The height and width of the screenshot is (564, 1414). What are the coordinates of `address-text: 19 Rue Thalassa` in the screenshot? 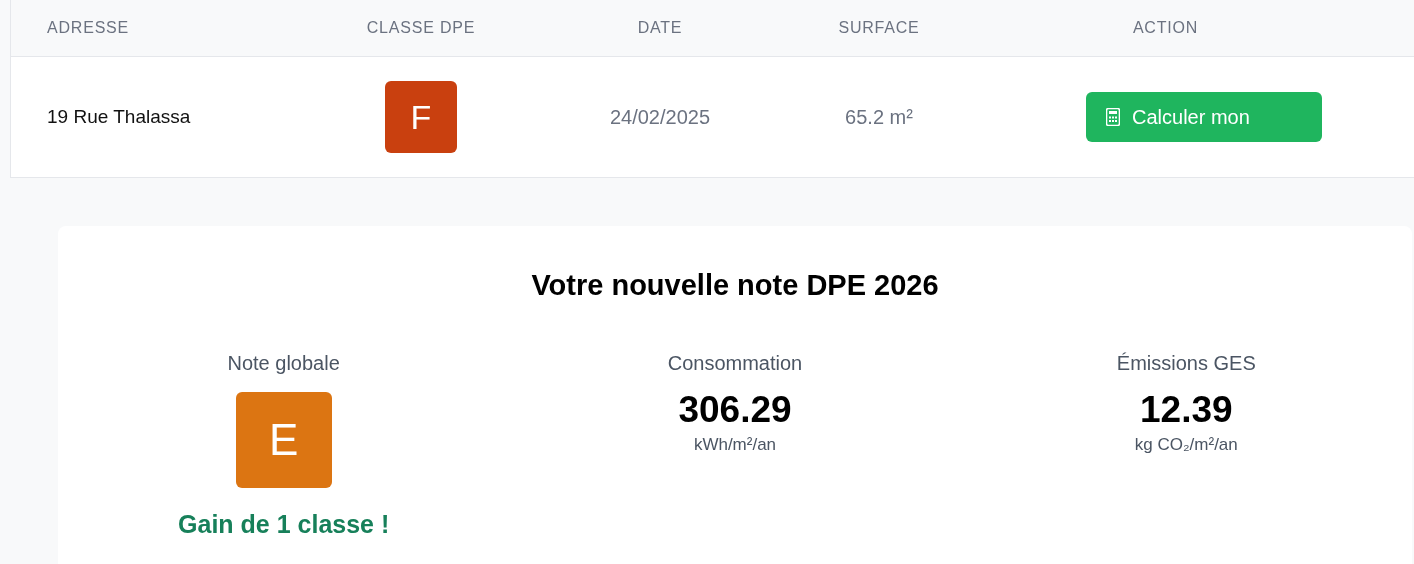 It's located at (119, 116).